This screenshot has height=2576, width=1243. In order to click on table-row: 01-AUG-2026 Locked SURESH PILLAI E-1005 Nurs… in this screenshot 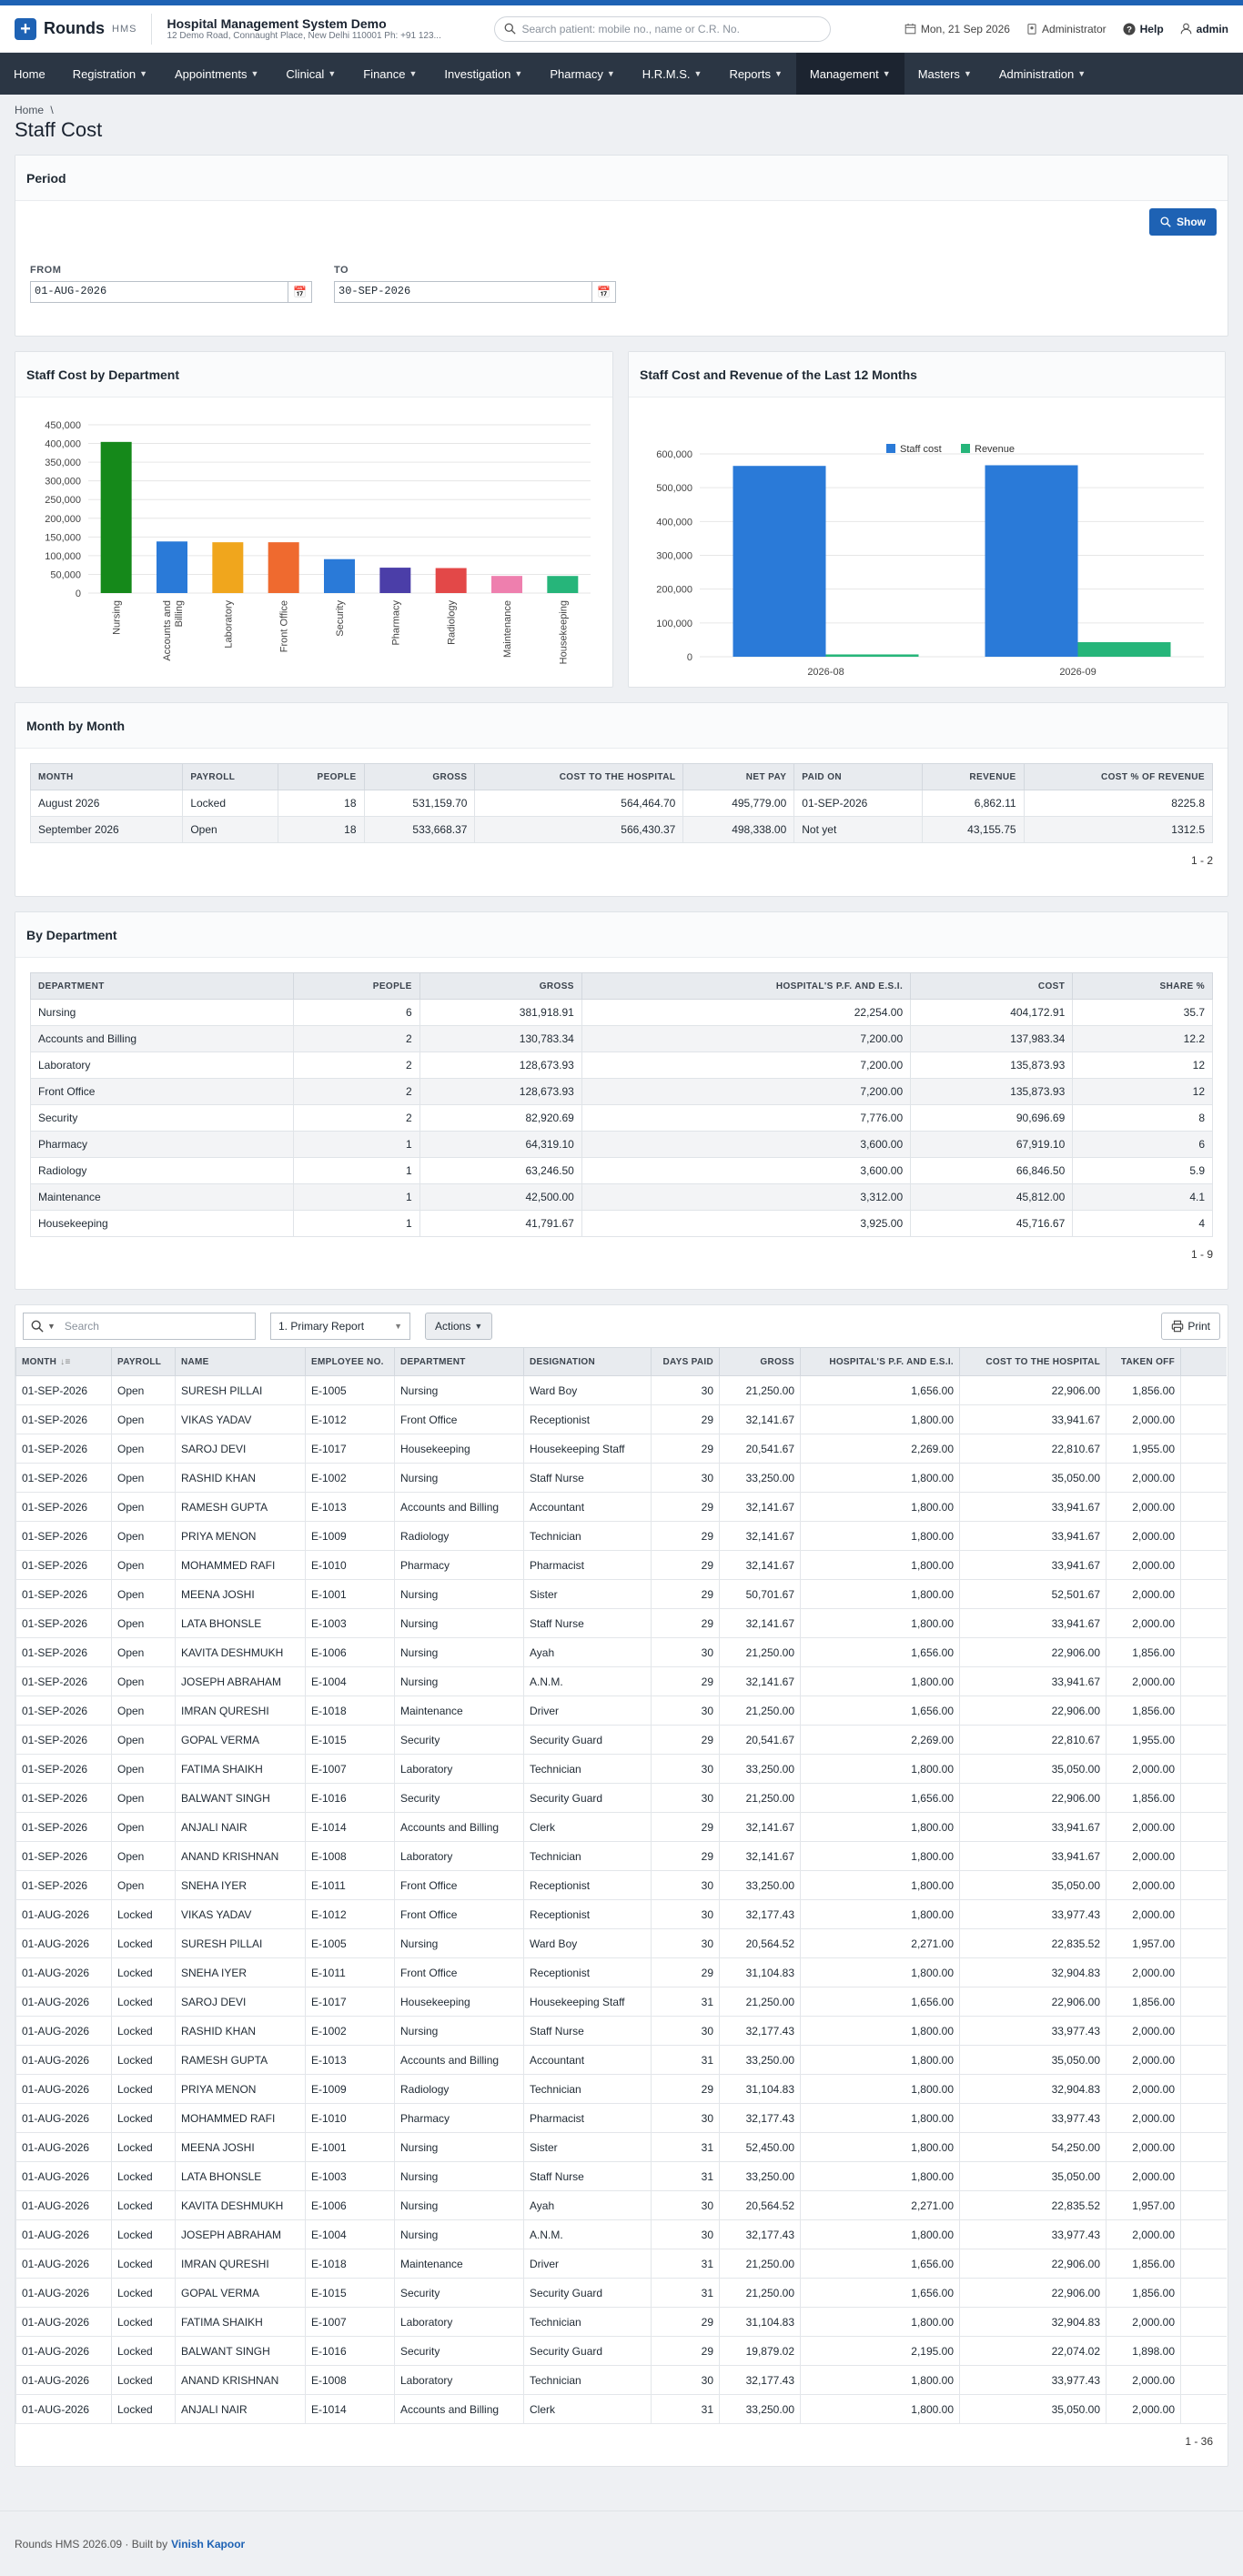, I will do `click(621, 1943)`.